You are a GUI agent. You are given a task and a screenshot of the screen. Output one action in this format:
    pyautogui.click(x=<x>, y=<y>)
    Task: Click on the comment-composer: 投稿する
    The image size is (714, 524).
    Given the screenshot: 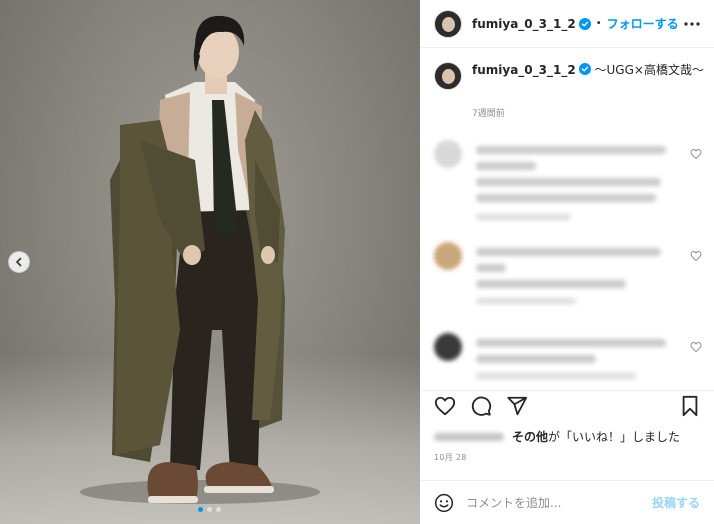 What is the action you would take?
    pyautogui.click(x=567, y=502)
    